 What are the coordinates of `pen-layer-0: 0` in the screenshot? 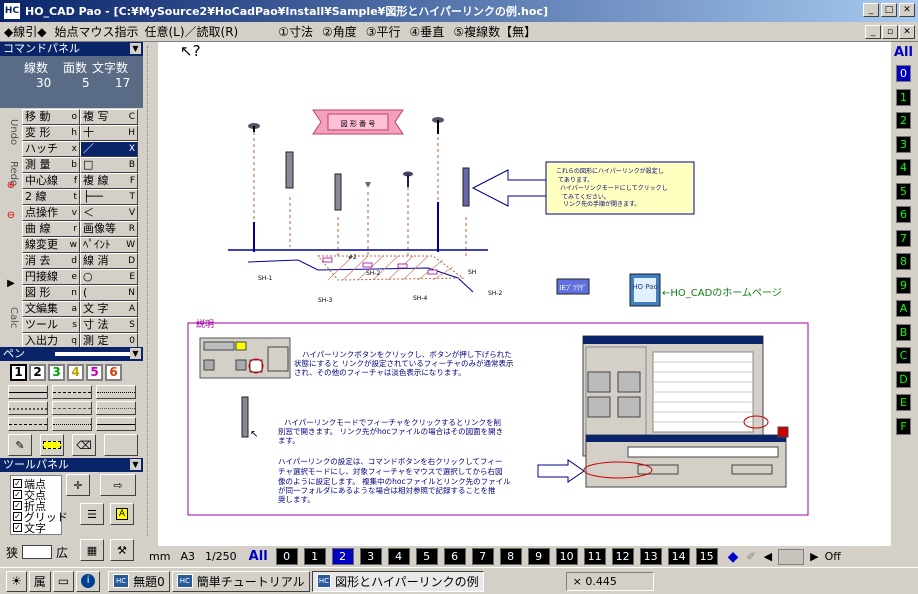 It's located at (286, 556).